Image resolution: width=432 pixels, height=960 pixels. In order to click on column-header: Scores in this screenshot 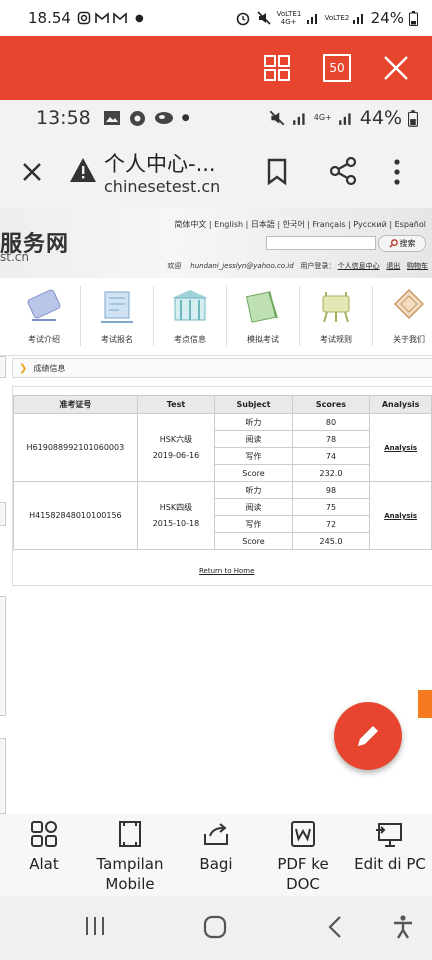, I will do `click(331, 404)`.